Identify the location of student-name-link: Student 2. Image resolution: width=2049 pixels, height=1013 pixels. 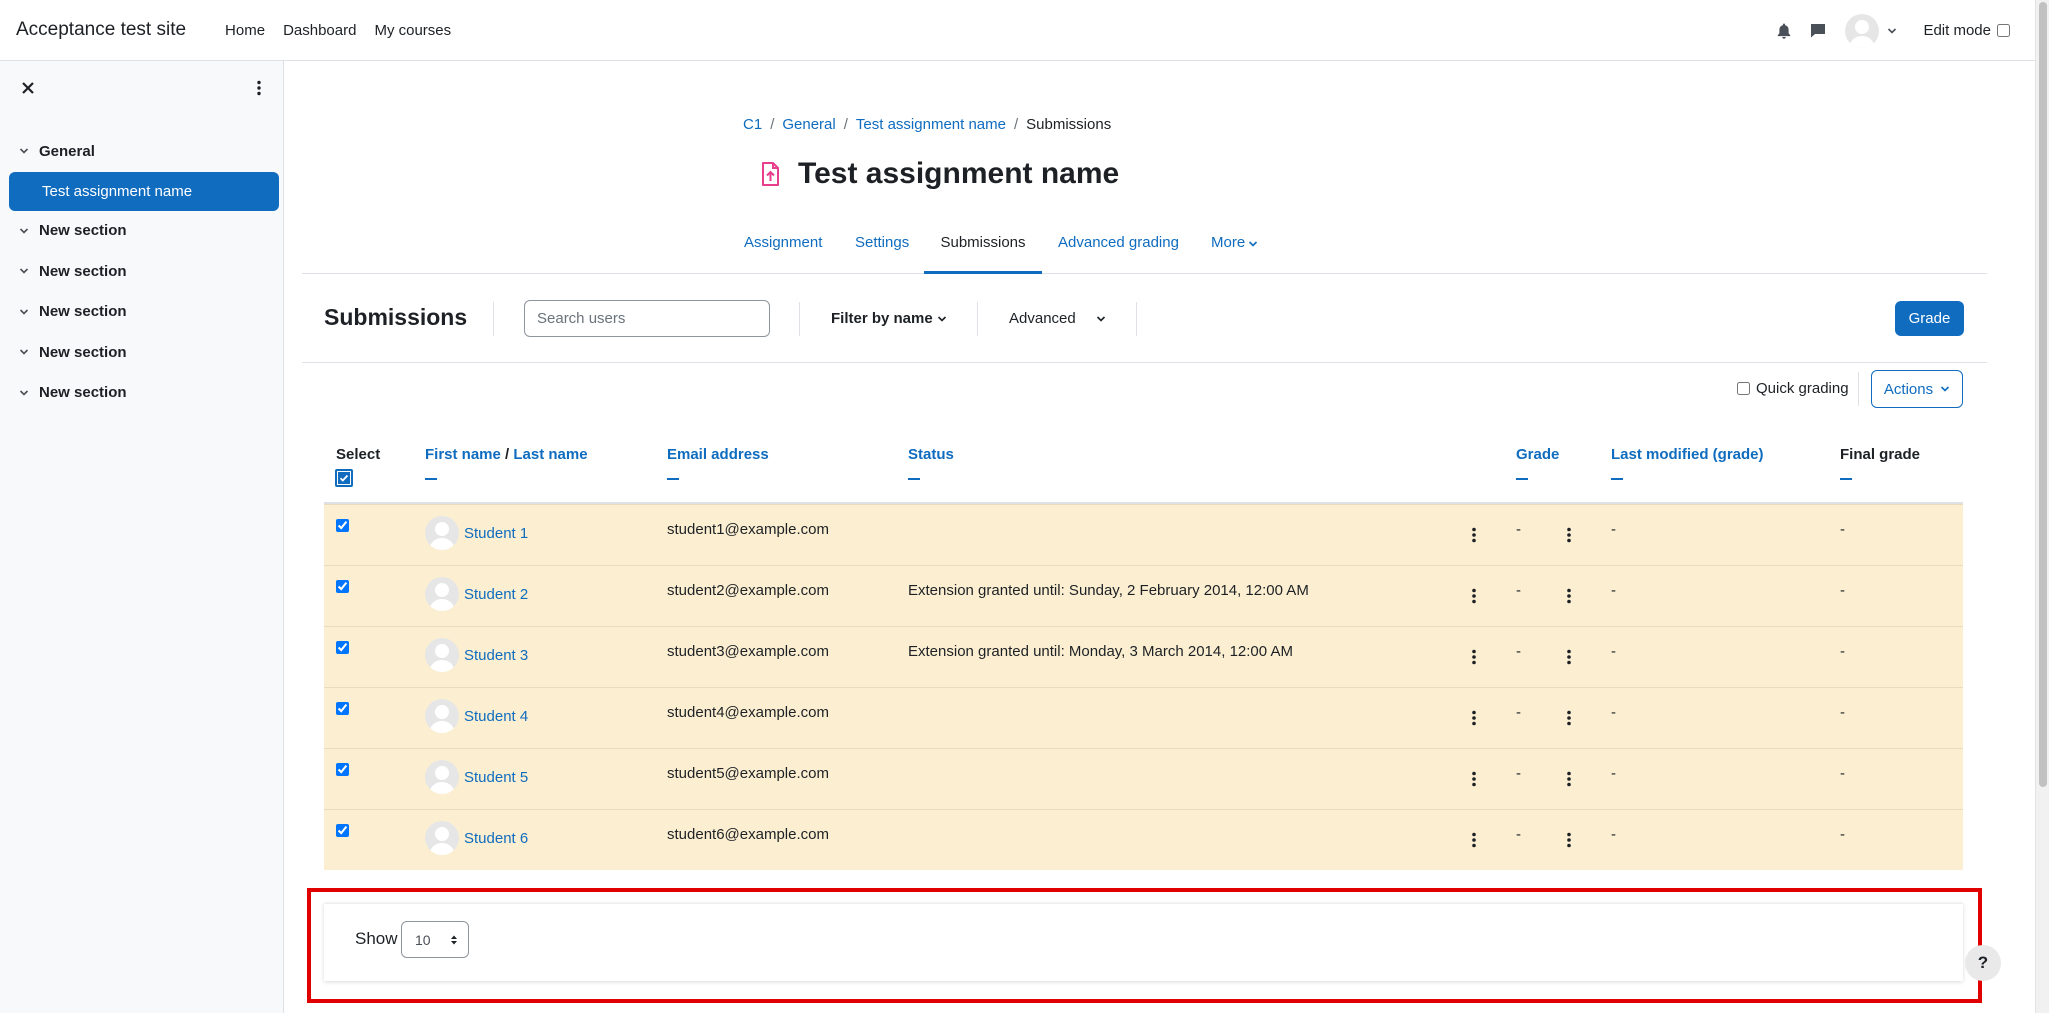
(496, 594).